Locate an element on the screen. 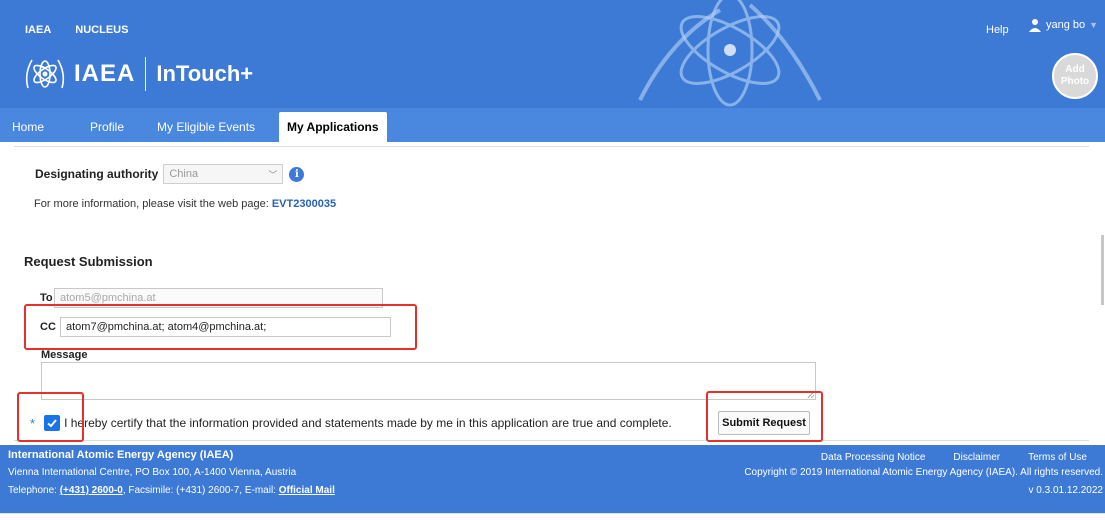 The image size is (1105, 520). official-mail-link: Official Mail is located at coordinates (307, 490).